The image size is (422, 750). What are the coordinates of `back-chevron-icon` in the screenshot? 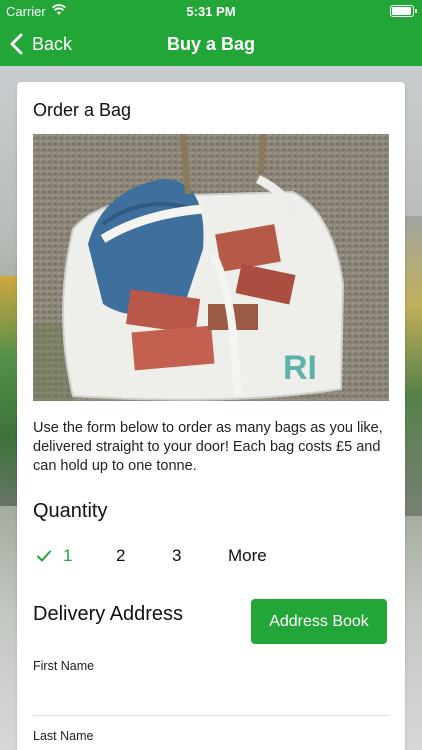 It's located at (16, 44).